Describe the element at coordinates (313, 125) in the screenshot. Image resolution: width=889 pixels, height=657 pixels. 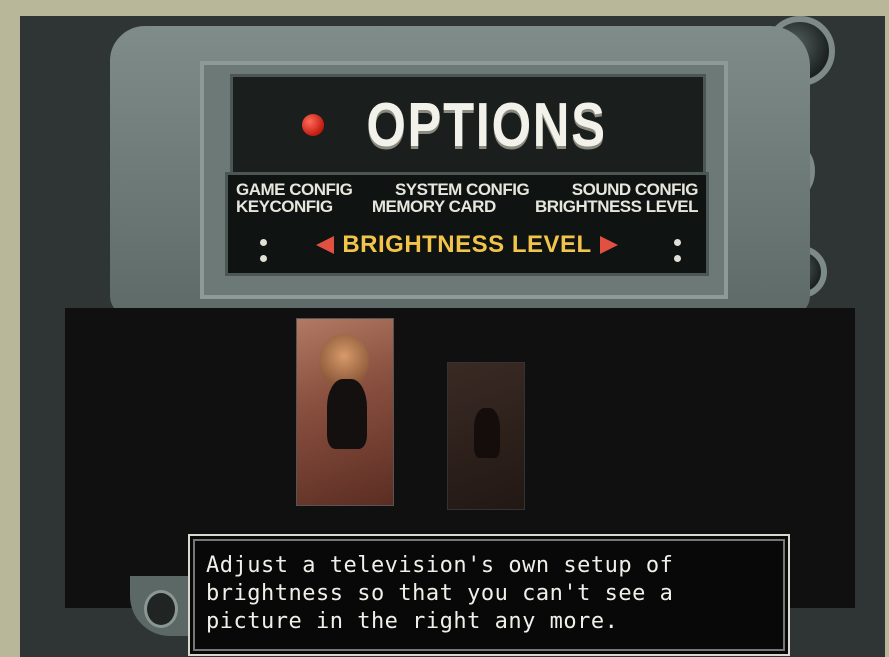
I see `red-indicator-dot-icon` at that location.